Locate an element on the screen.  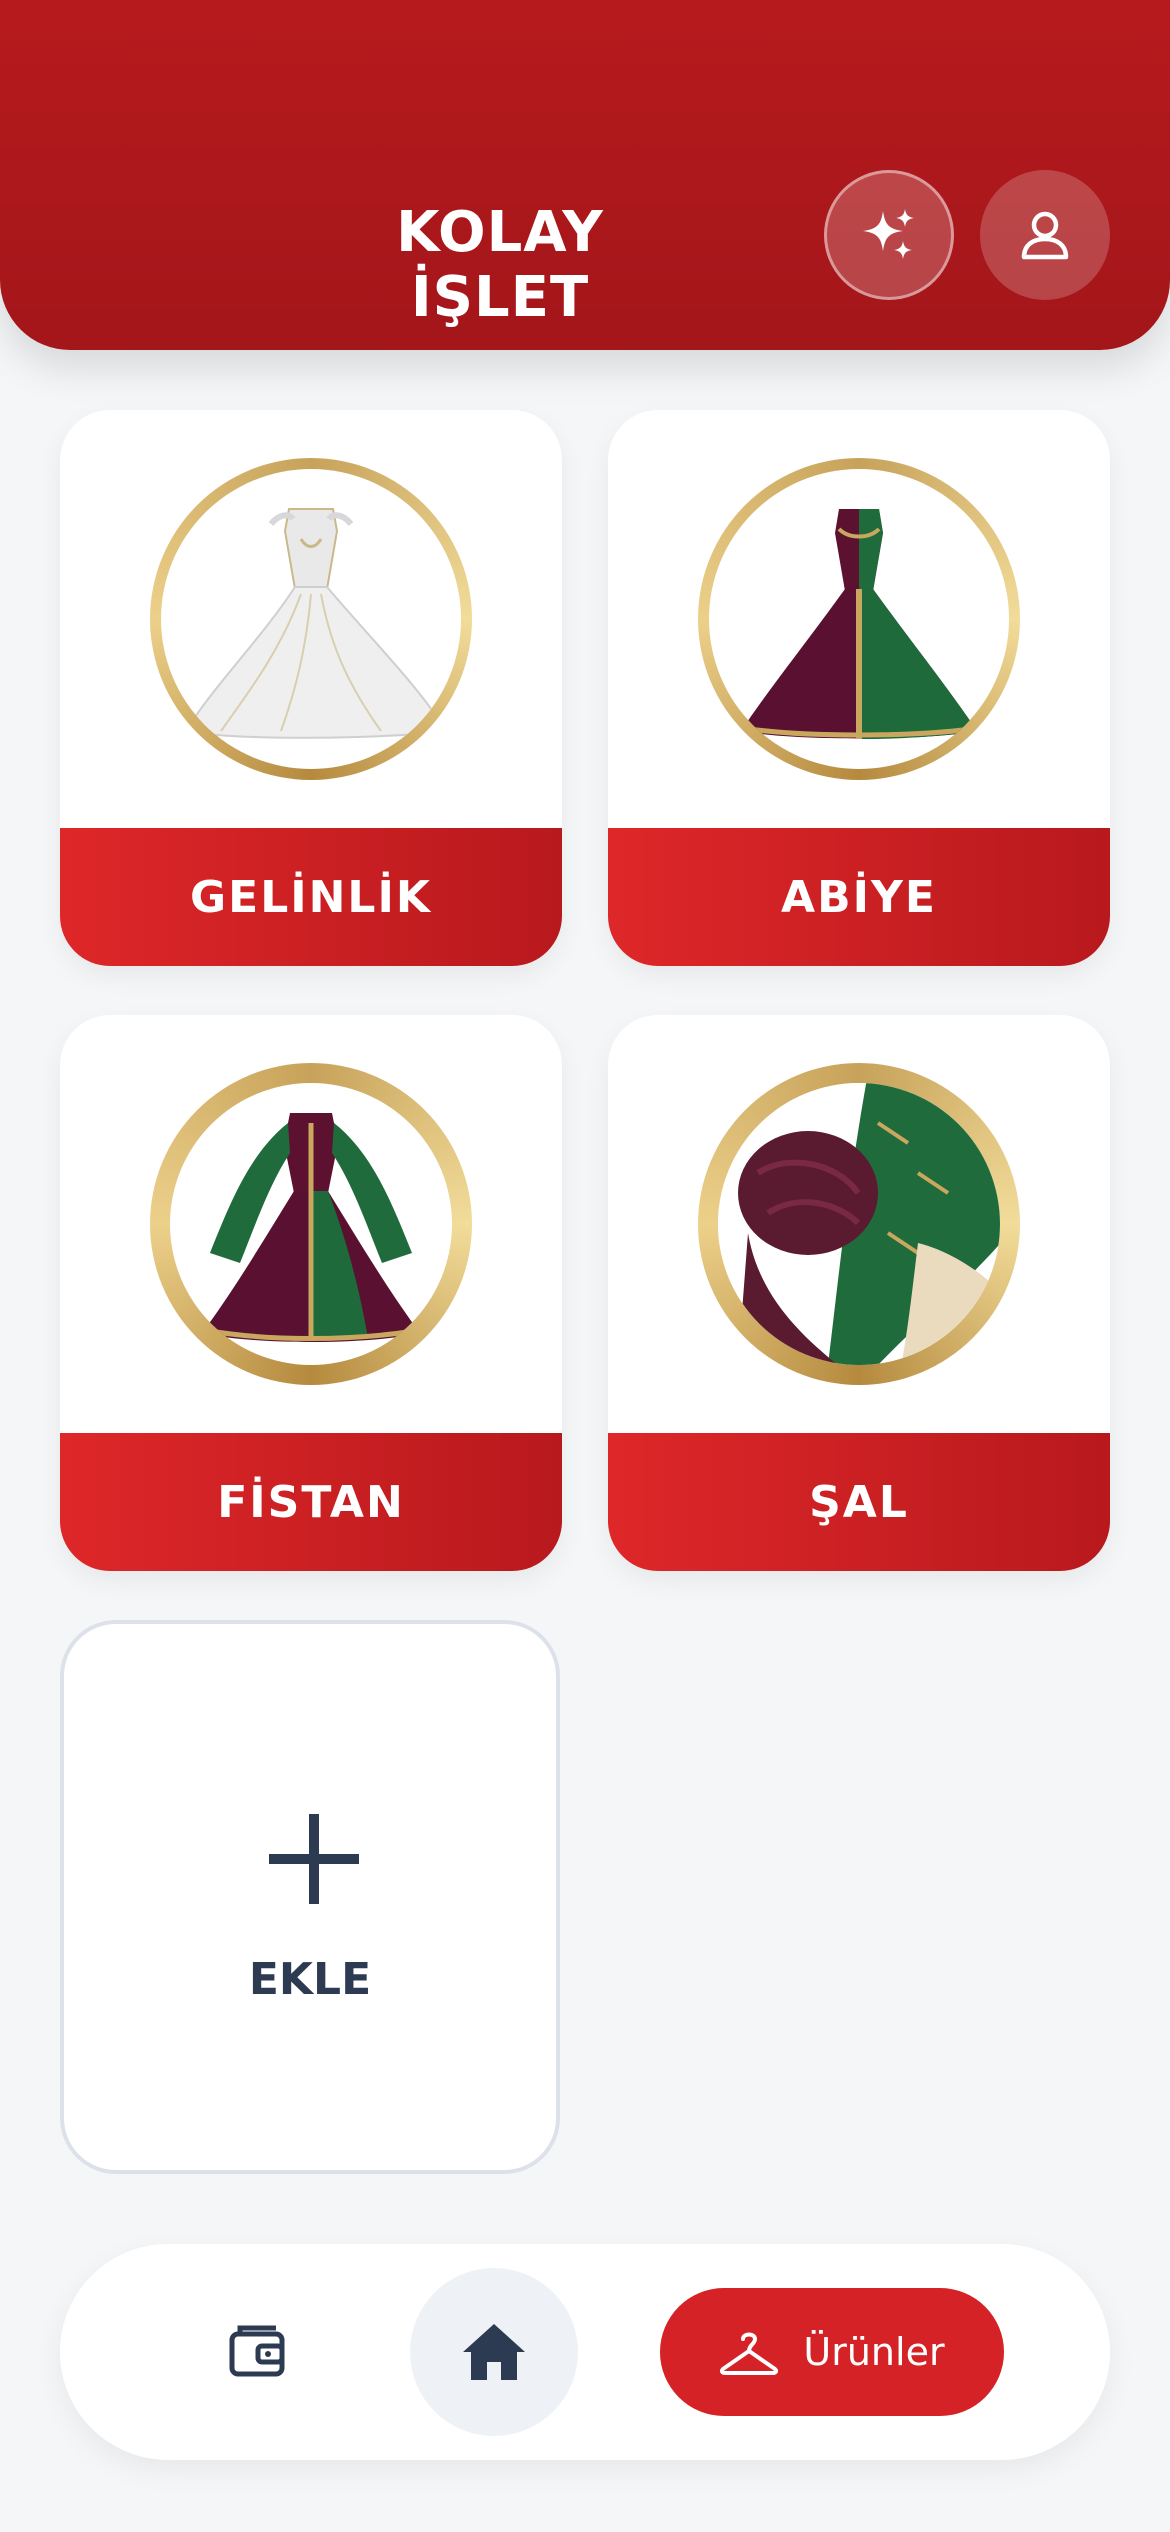
category-label: ABİYE is located at coordinates (859, 897).